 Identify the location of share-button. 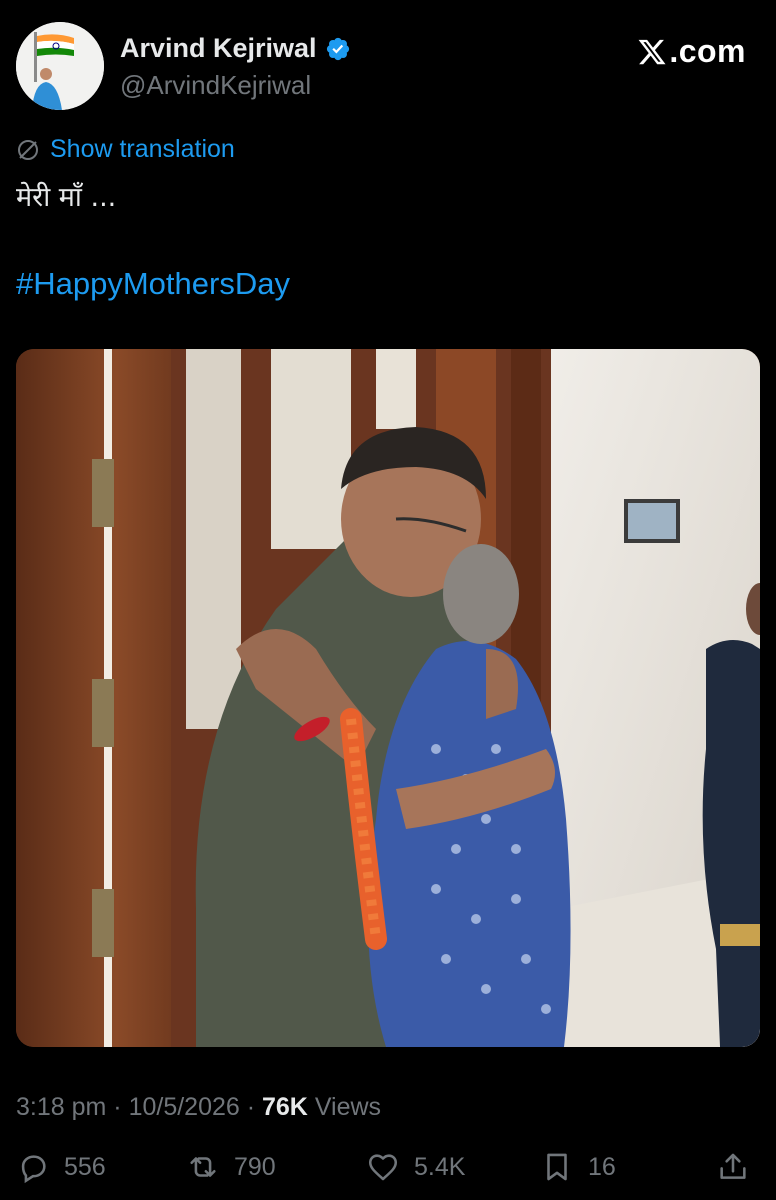
(733, 1167).